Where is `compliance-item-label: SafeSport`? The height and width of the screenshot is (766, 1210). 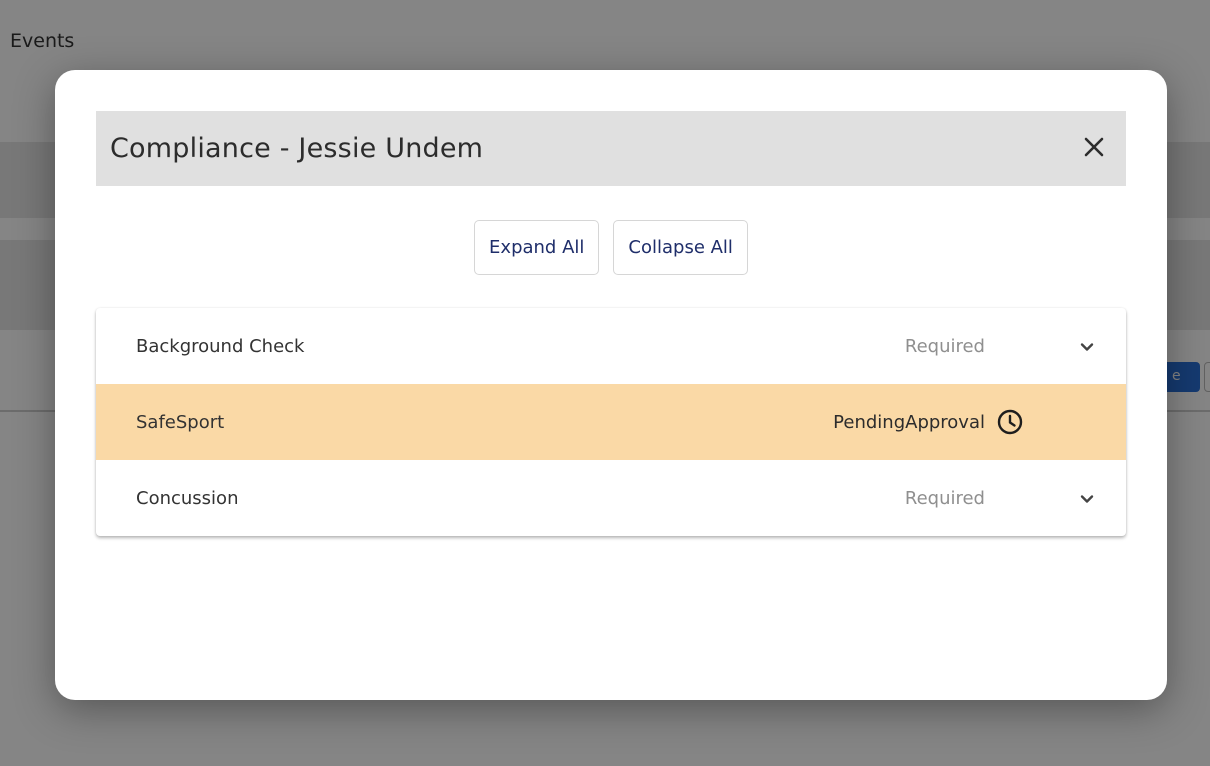 compliance-item-label: SafeSport is located at coordinates (180, 422).